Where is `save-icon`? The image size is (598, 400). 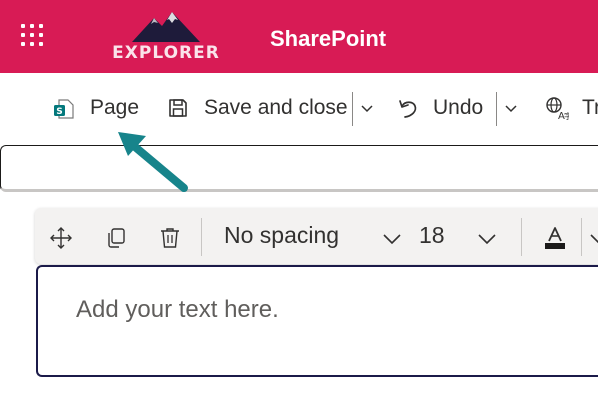
save-icon is located at coordinates (178, 108).